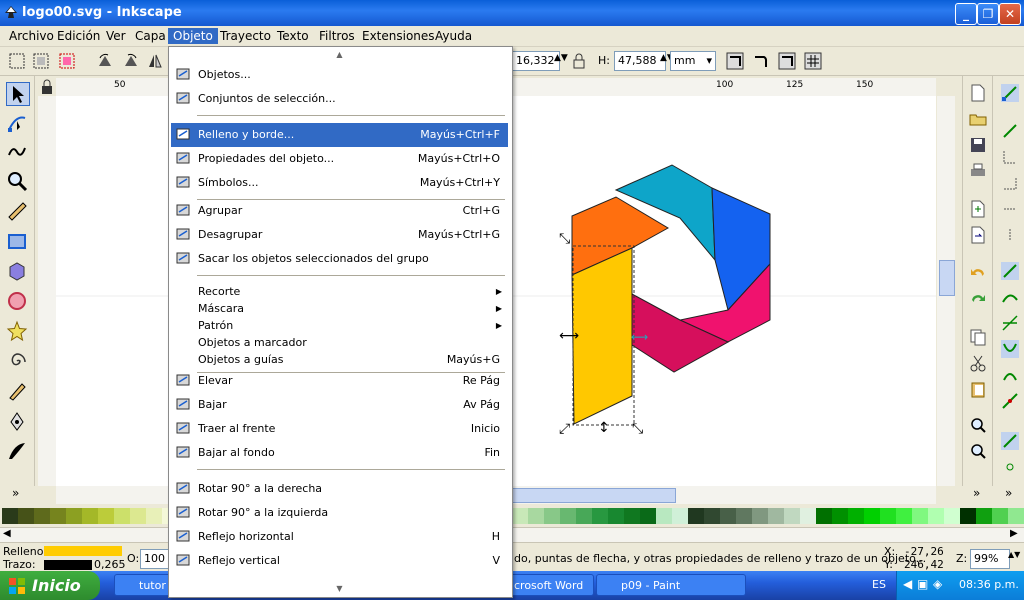  I want to click on menu-item-desagrupar: Desagrupar Mayús+Ctrl+G, so click(339, 235).